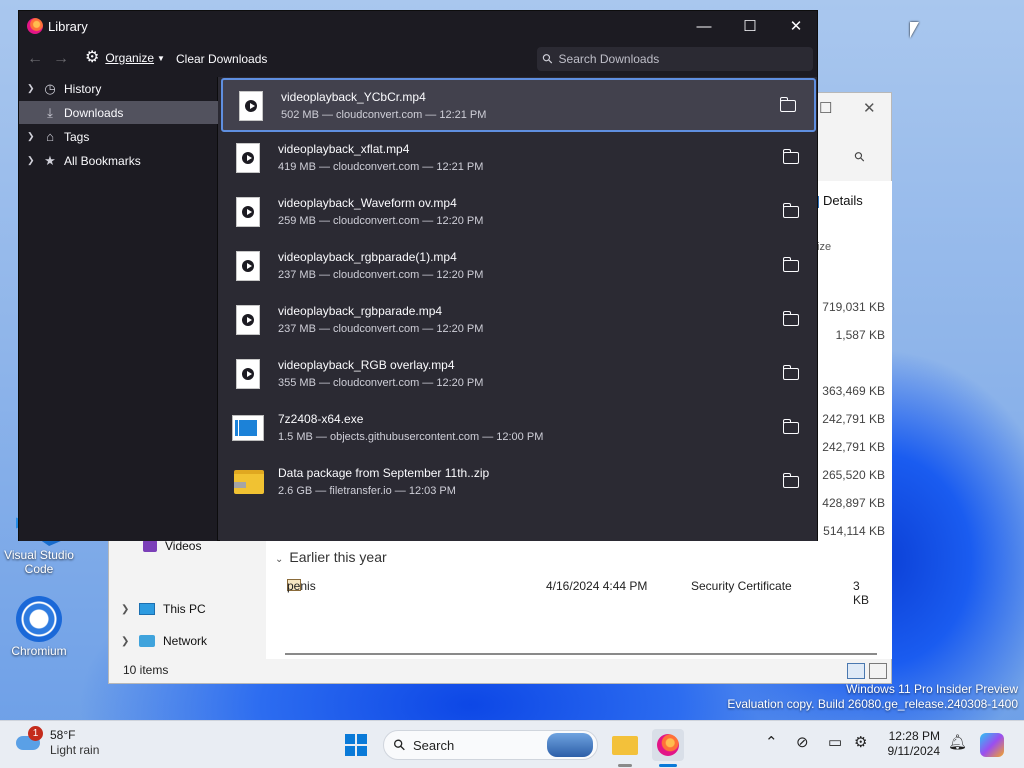 The height and width of the screenshot is (768, 1024). What do you see at coordinates (39, 562) in the screenshot?
I see `desktop-icon-label: Visual Studio Code` at bounding box center [39, 562].